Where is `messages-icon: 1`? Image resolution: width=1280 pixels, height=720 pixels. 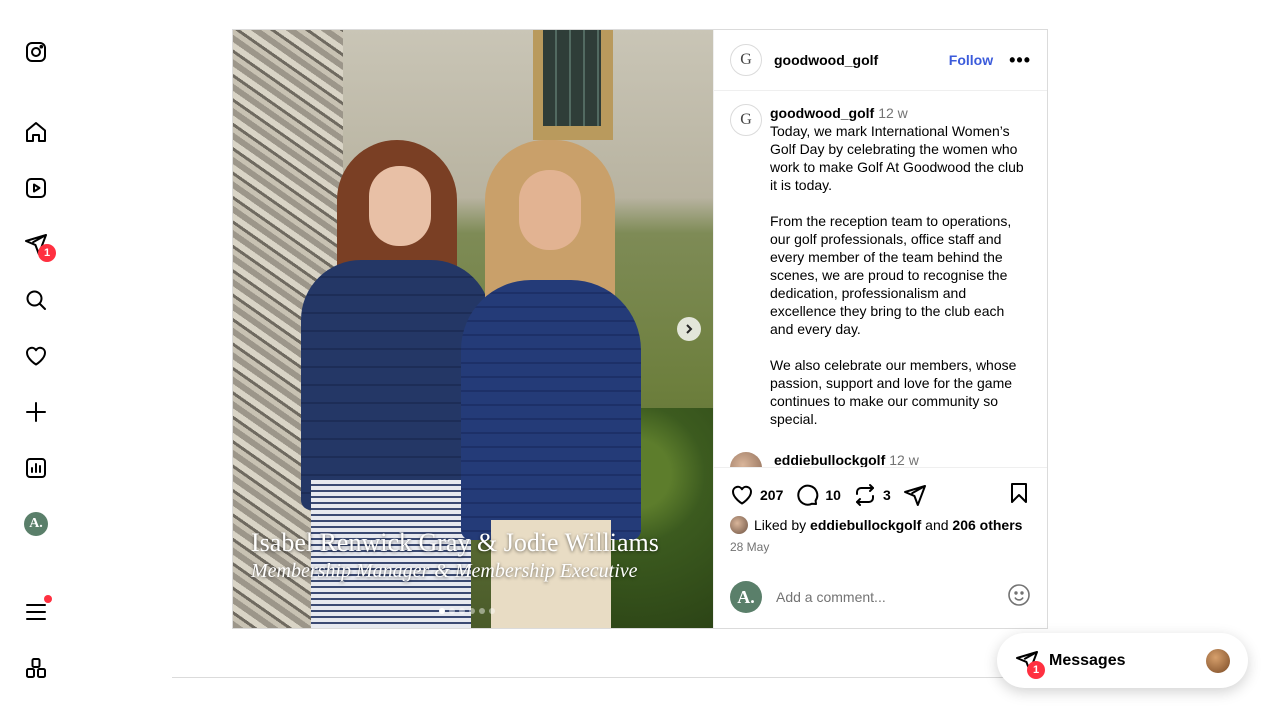
messages-icon: 1 is located at coordinates (39, 246).